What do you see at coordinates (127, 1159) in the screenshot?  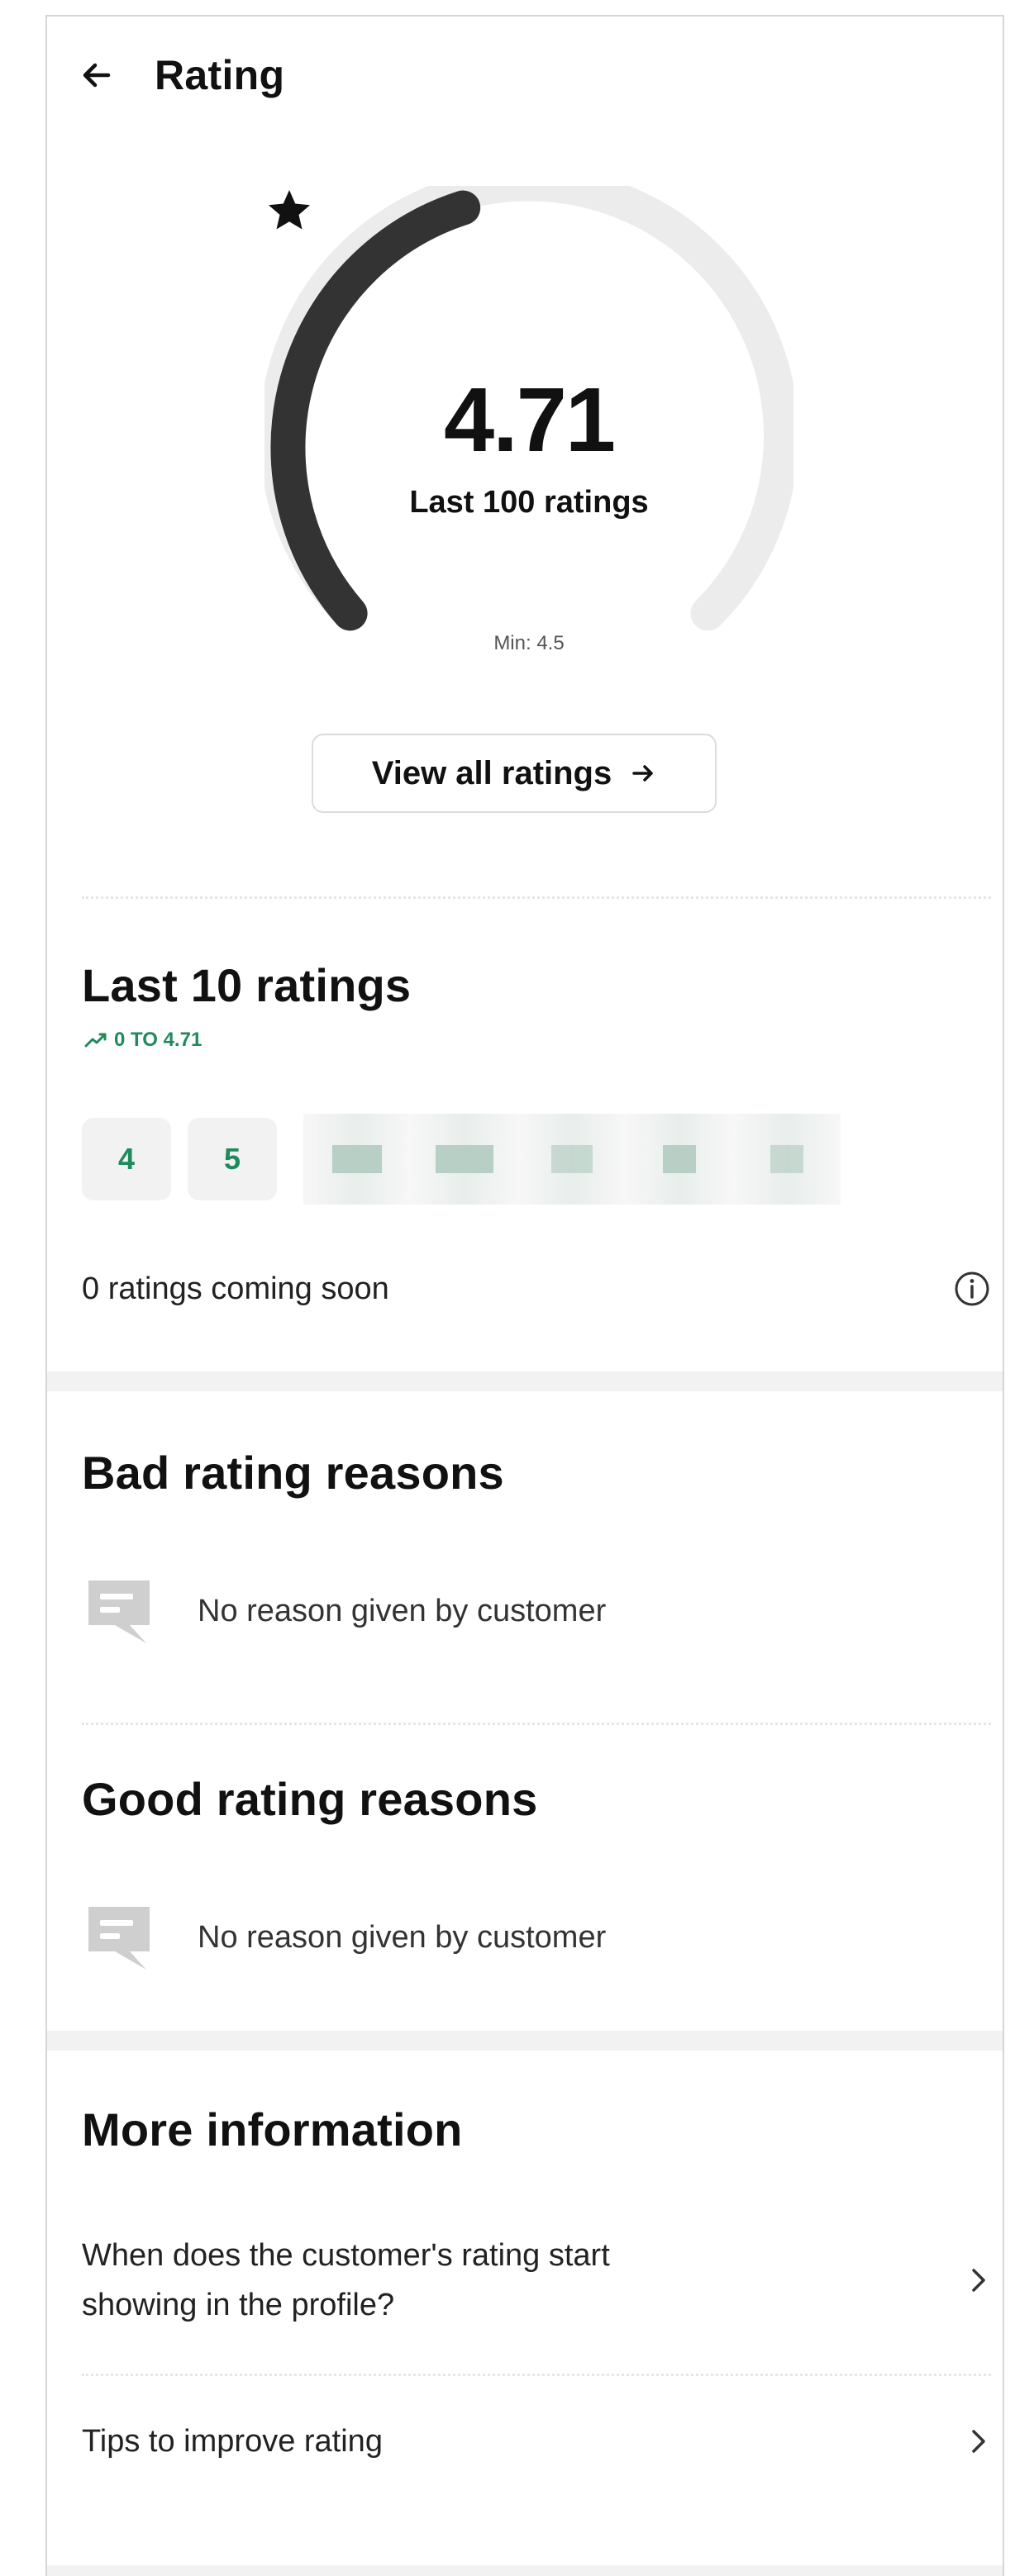 I see `rating-chip: 4` at bounding box center [127, 1159].